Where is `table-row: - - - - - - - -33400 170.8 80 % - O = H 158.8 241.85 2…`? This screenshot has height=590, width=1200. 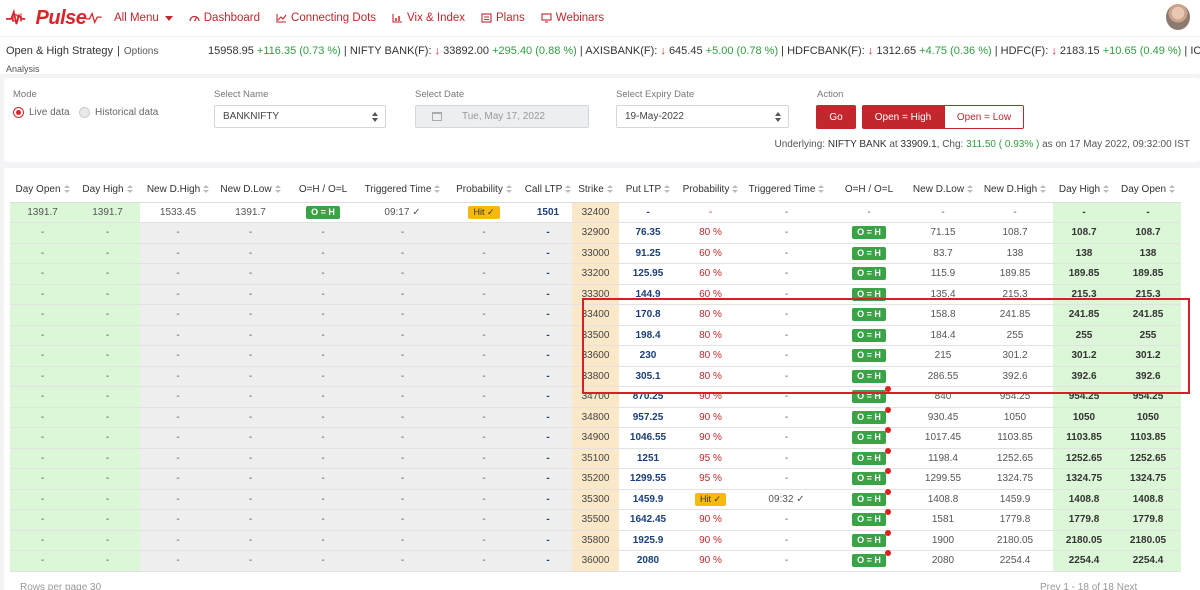 table-row: - - - - - - - -33400 170.8 80 % - O = H 158.8 241.85 2… is located at coordinates (595, 315).